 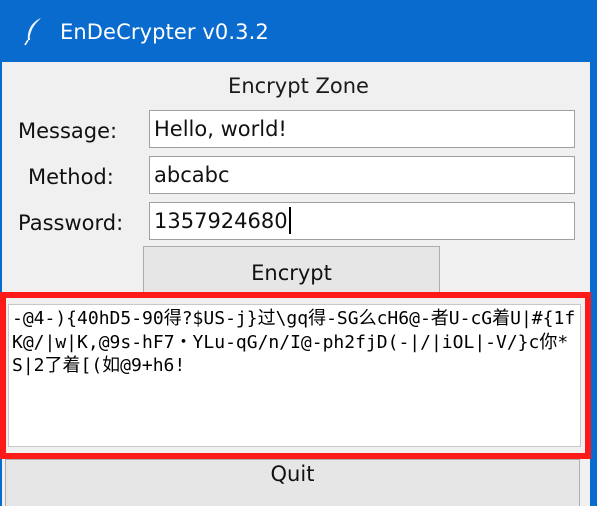 I want to click on password-value: 1357924680, so click(x=221, y=221).